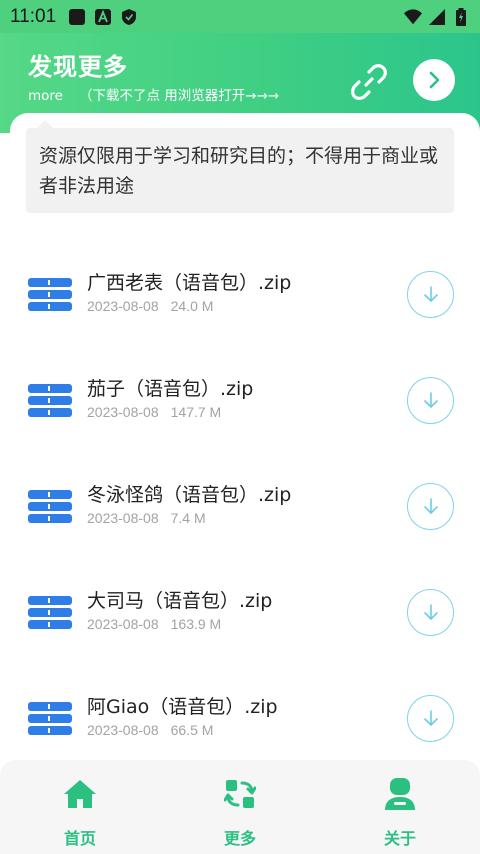 The image size is (480, 854). I want to click on notification-square-icon, so click(77, 17).